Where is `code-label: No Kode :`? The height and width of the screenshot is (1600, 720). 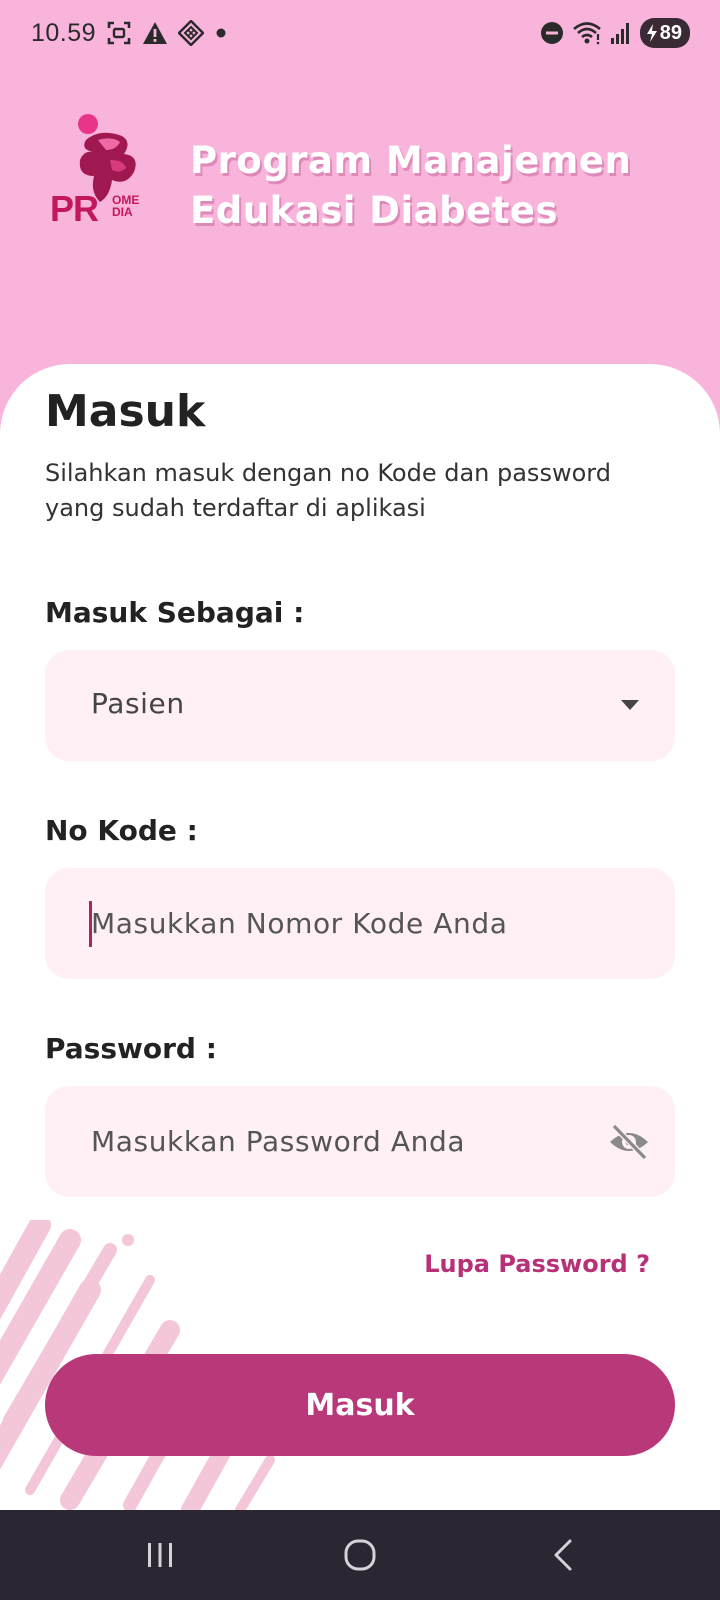 code-label: No Kode : is located at coordinates (121, 830).